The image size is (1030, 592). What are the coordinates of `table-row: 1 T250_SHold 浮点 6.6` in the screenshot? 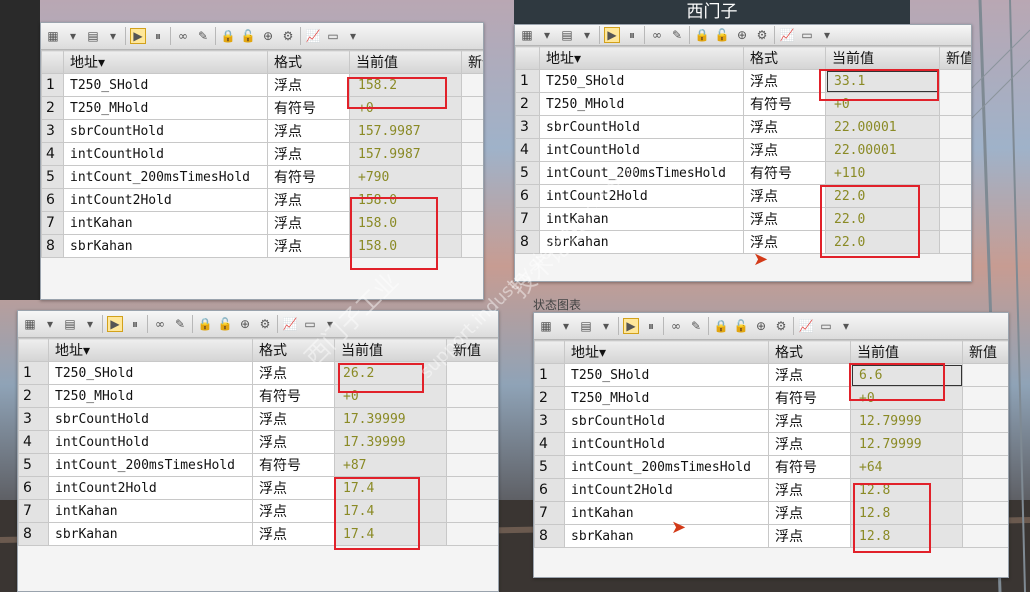 It's located at (771, 375).